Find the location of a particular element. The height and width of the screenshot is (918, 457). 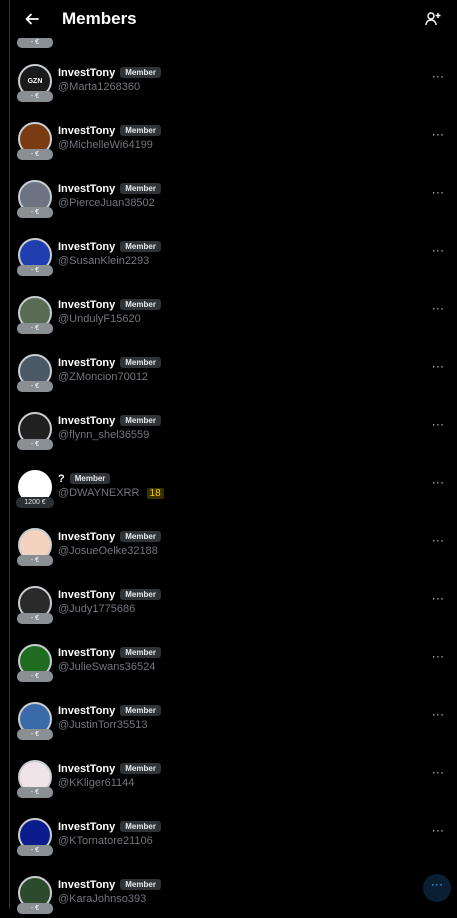

member-row: - € InvestTony Member @ZMoncion70012 ⋯ is located at coordinates (233, 367).